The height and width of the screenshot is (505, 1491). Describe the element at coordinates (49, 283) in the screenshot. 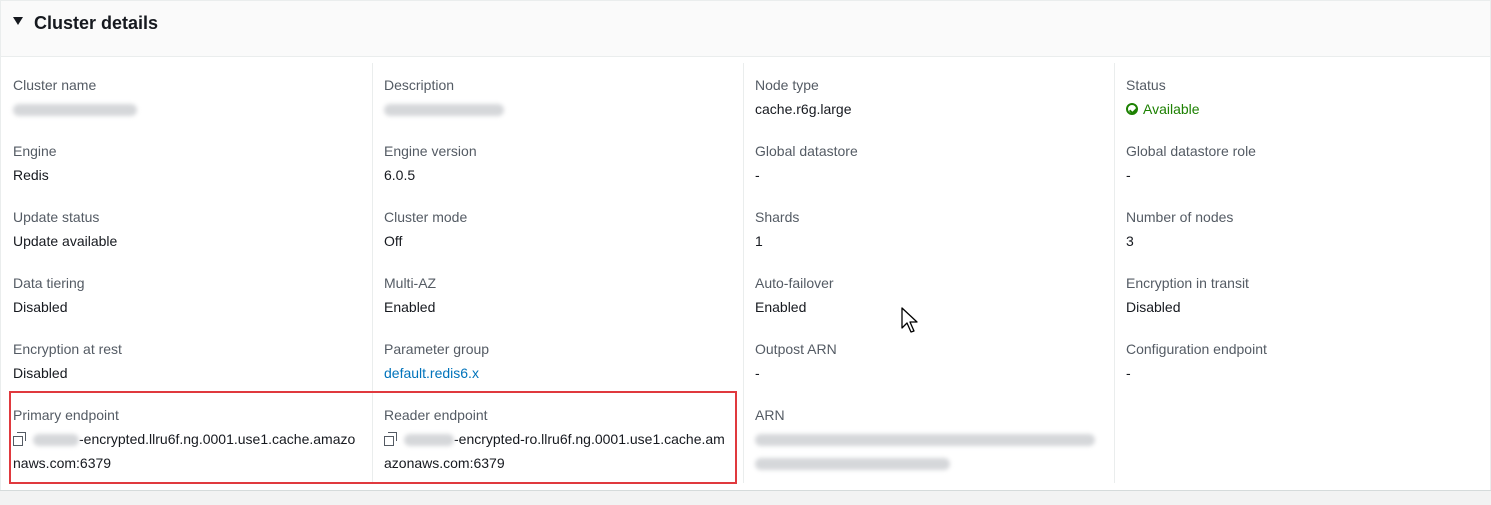

I see `field-label: Data tiering` at that location.